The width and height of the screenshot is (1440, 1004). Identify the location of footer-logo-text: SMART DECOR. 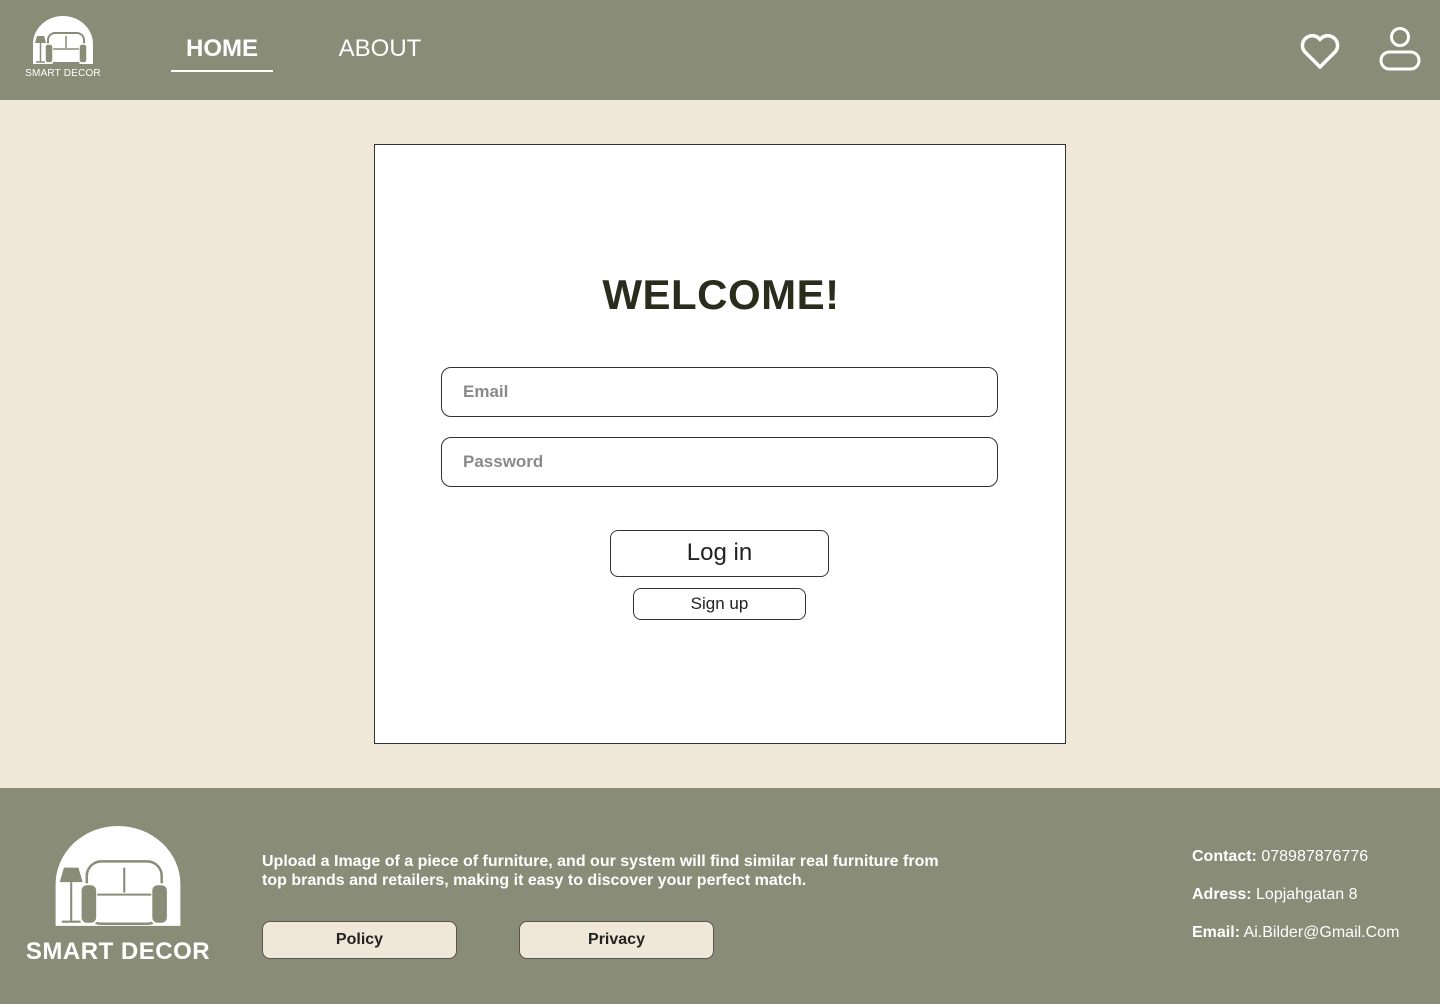
(118, 951).